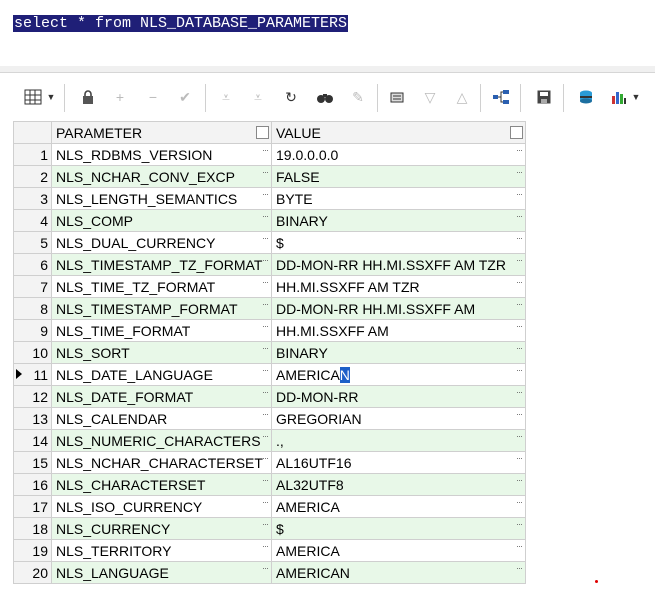 The image size is (655, 606). What do you see at coordinates (327, 69) in the screenshot?
I see `splitter` at bounding box center [327, 69].